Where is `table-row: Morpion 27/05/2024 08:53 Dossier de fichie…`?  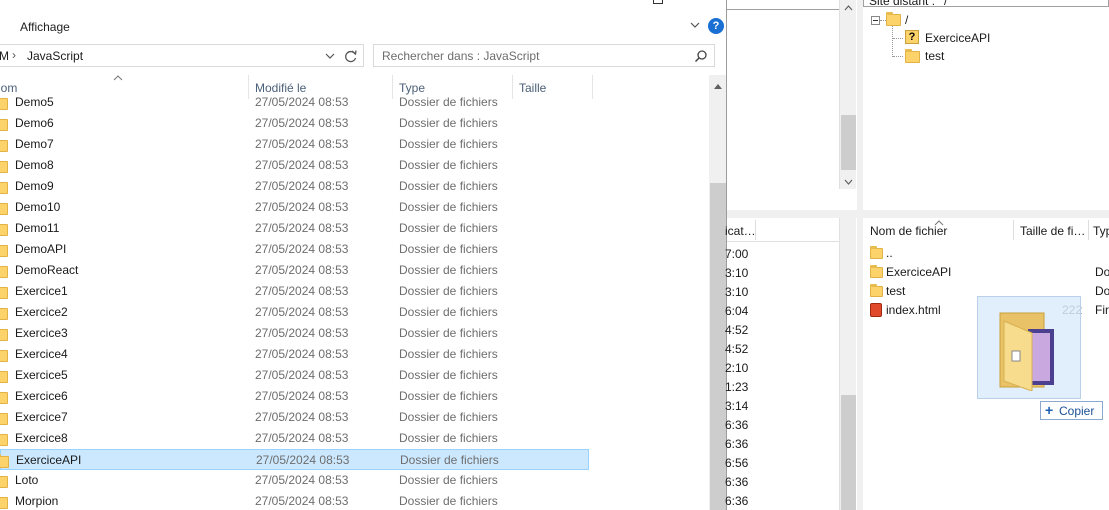
table-row: Morpion 27/05/2024 08:53 Dossier de fichie… is located at coordinates (354, 500).